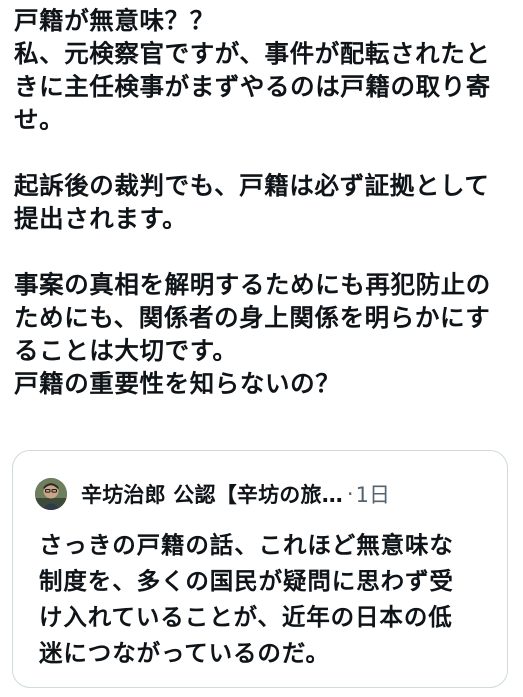 This screenshot has height=697, width=523. What do you see at coordinates (101, 218) in the screenshot?
I see `tweet-line: 提出されます。` at bounding box center [101, 218].